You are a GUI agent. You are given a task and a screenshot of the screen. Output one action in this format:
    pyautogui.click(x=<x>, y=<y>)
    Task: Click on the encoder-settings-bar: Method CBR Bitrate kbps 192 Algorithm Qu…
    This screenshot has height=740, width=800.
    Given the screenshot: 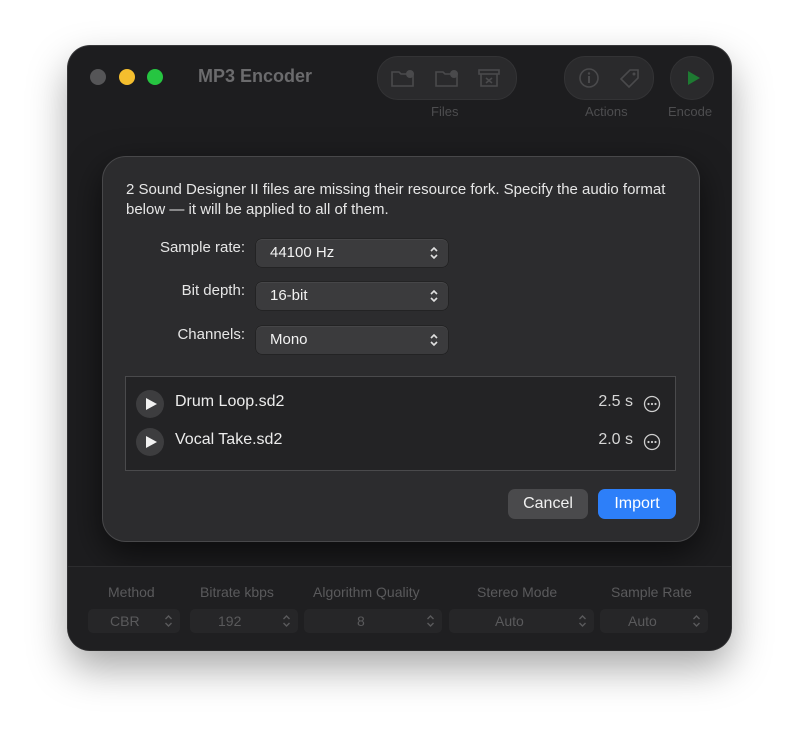 What is the action you would take?
    pyautogui.click(x=399, y=608)
    